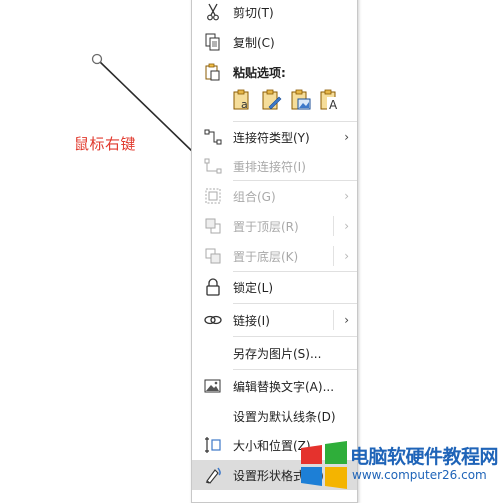 This screenshot has height=503, width=502. I want to click on scissors-icon, so click(213, 12).